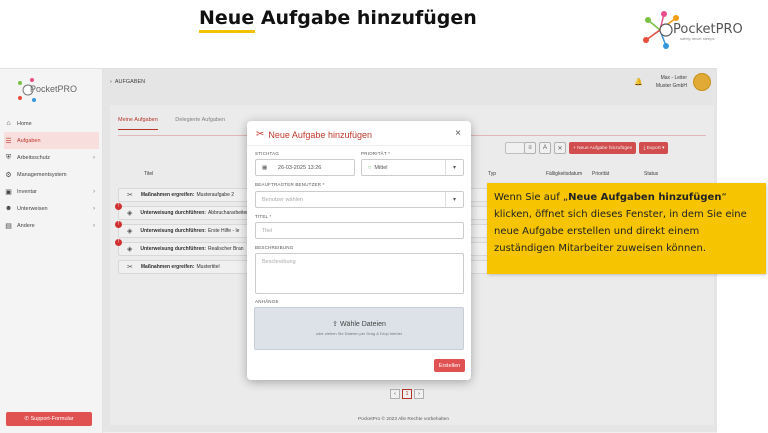  Describe the element at coordinates (32, 208) in the screenshot. I see `sidebar-item-label: Unterweisen` at that location.